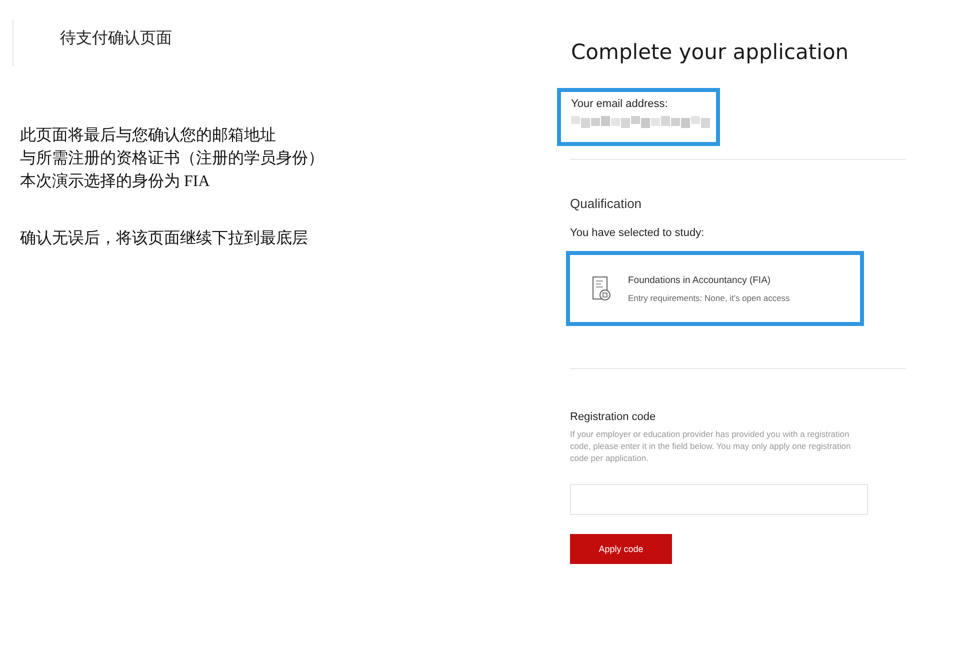 Image resolution: width=956 pixels, height=652 pixels. Describe the element at coordinates (621, 549) in the screenshot. I see `apply-code-button: Apply code` at that location.